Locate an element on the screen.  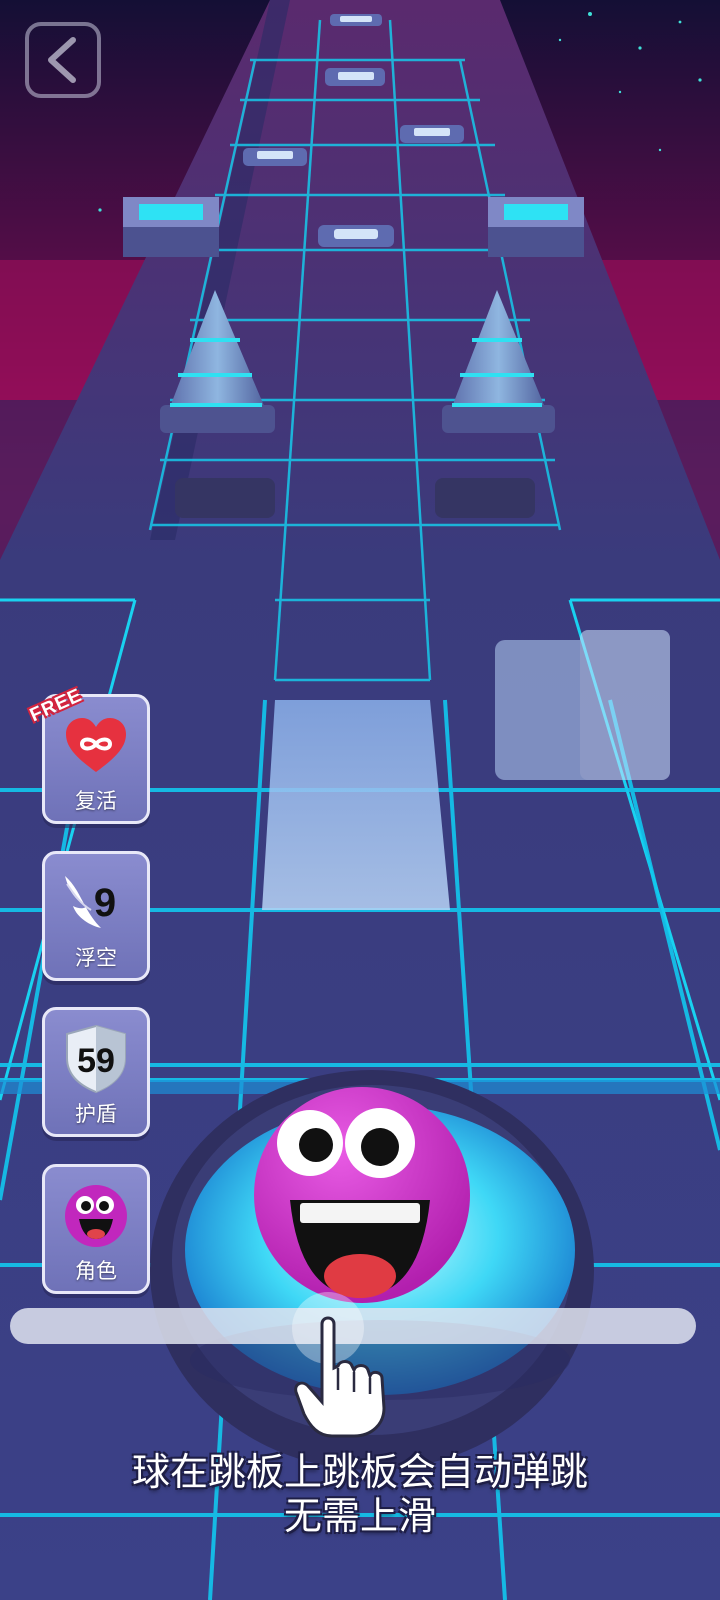
float-count: 9 is located at coordinates (105, 903).